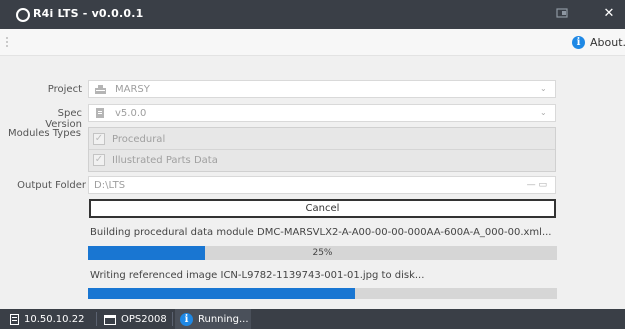 The image size is (625, 329). Describe the element at coordinates (322, 185) in the screenshot. I see `output-folder-field: D:\LTS — ▭` at that location.